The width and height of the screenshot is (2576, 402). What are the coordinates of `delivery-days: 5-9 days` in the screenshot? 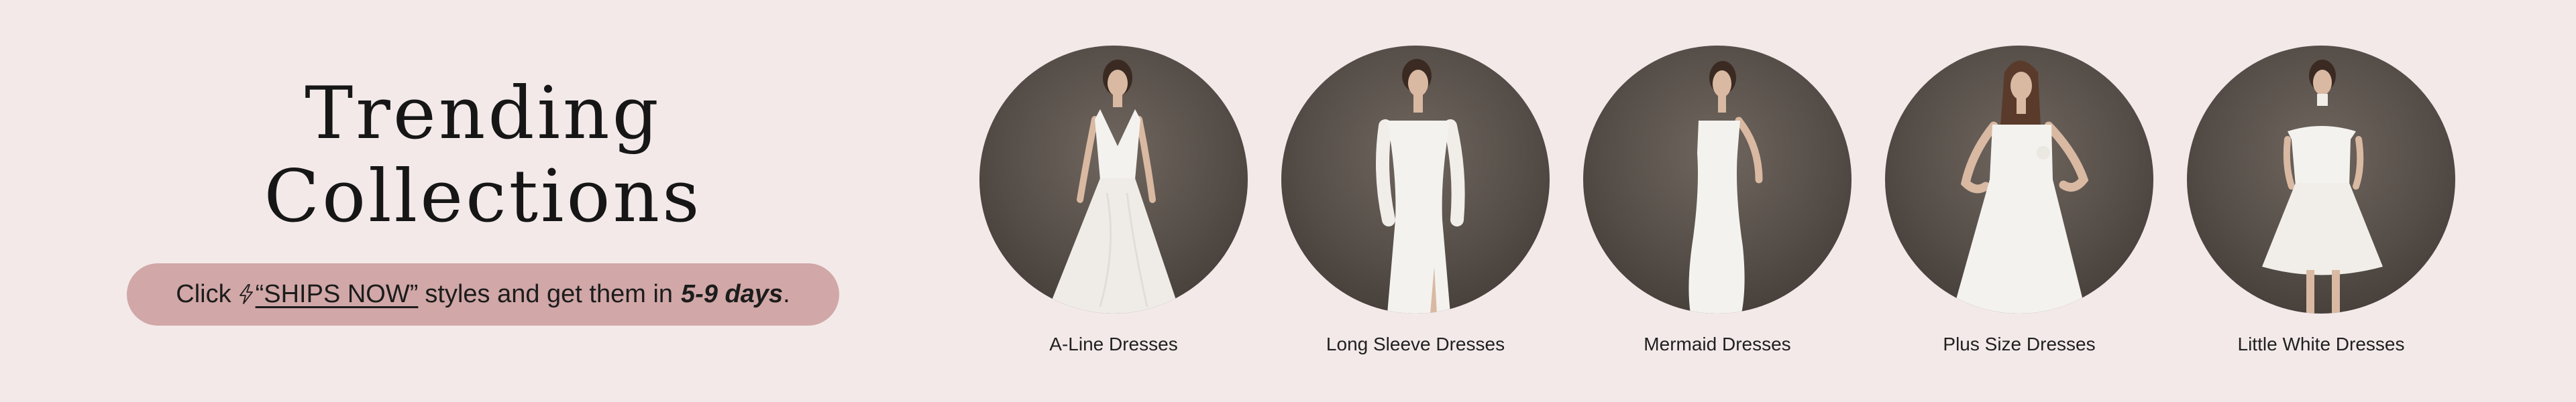 It's located at (732, 294).